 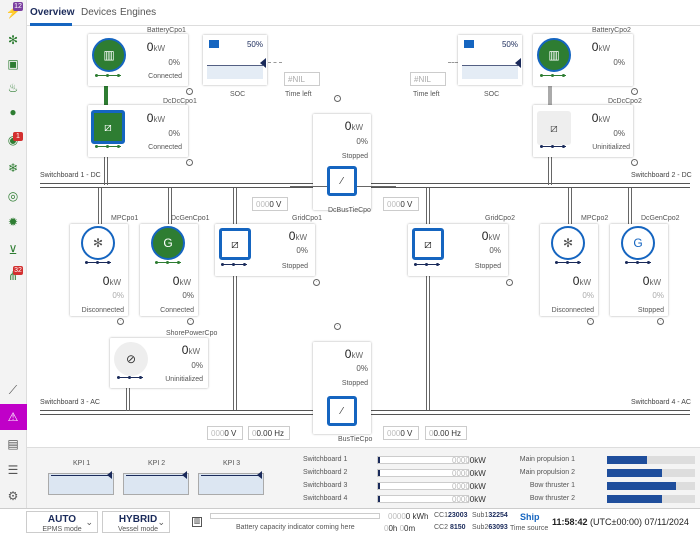 I want to click on ac-frequency-left: 00.00 Hz, so click(x=269, y=433).